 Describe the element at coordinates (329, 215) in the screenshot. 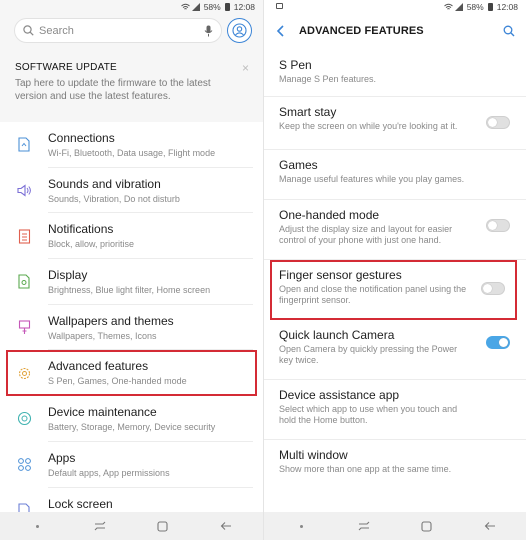

I see `feature-title: One-handed mode` at that location.